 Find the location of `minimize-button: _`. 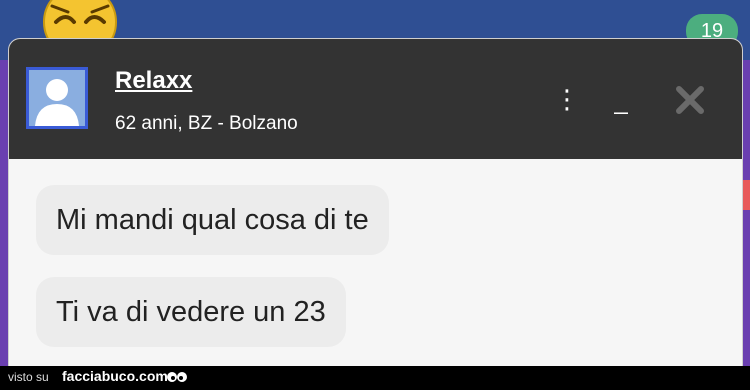

minimize-button: _ is located at coordinates (621, 102).